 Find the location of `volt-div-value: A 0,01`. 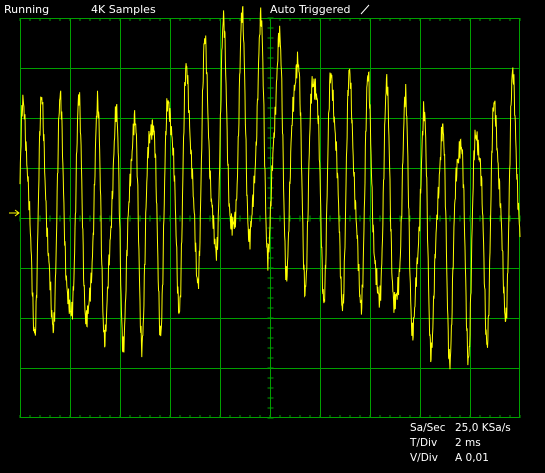

volt-div-value: A 0,01 is located at coordinates (472, 458).